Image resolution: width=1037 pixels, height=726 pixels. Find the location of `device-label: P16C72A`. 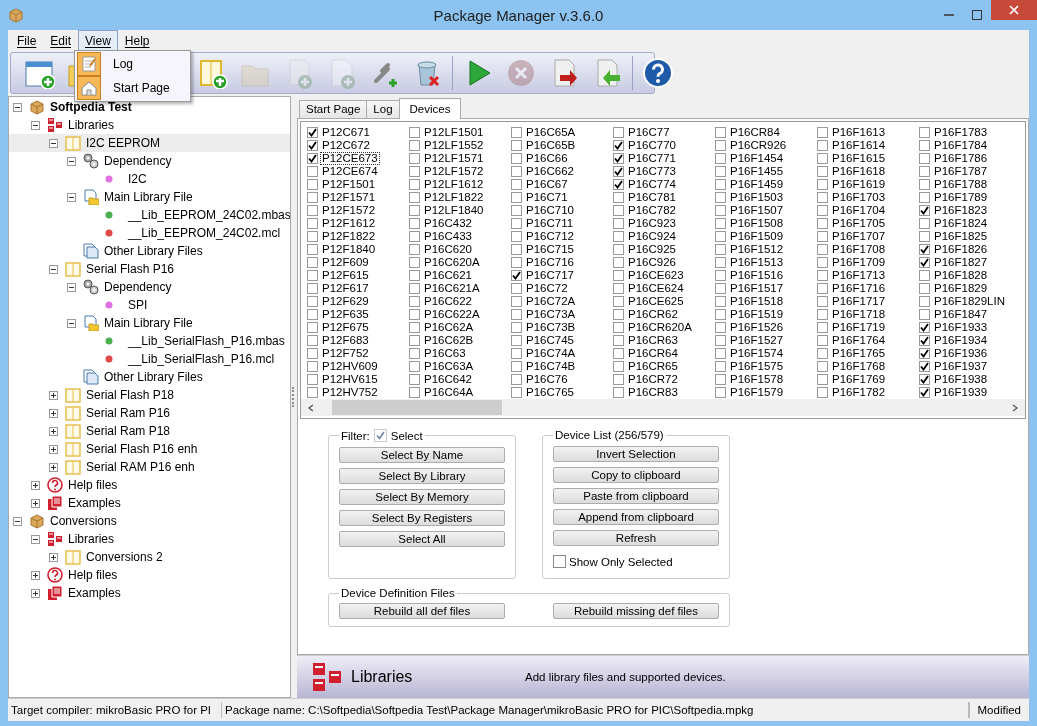

device-label: P16C72A is located at coordinates (551, 301).